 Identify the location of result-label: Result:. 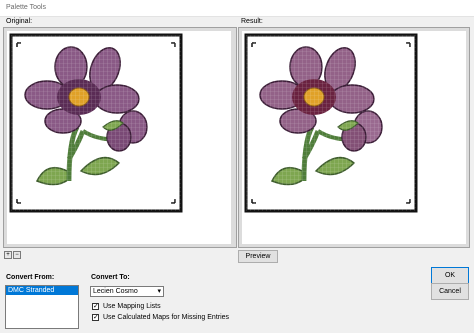
(252, 21).